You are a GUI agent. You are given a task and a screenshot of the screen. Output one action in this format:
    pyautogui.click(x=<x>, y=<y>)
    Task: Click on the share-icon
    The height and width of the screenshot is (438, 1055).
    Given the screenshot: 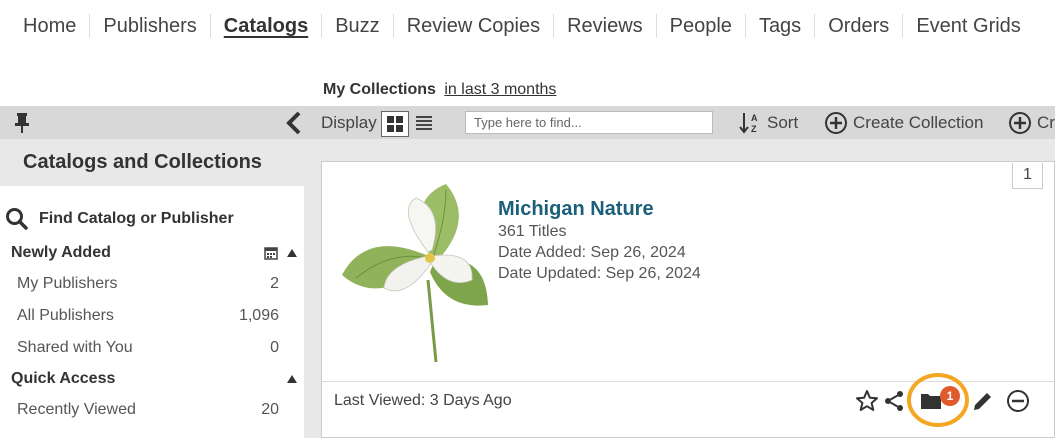 What is the action you would take?
    pyautogui.click(x=894, y=401)
    